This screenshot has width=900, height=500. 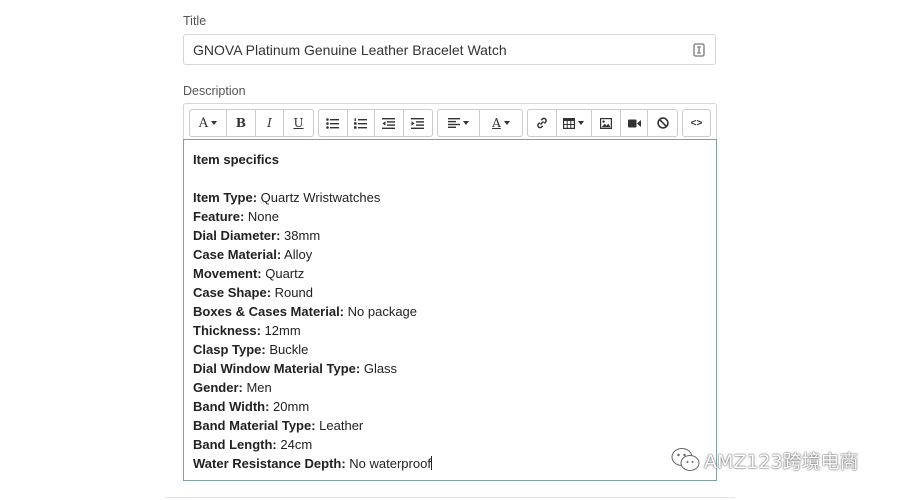 What do you see at coordinates (270, 123) in the screenshot?
I see `italic-button: I` at bounding box center [270, 123].